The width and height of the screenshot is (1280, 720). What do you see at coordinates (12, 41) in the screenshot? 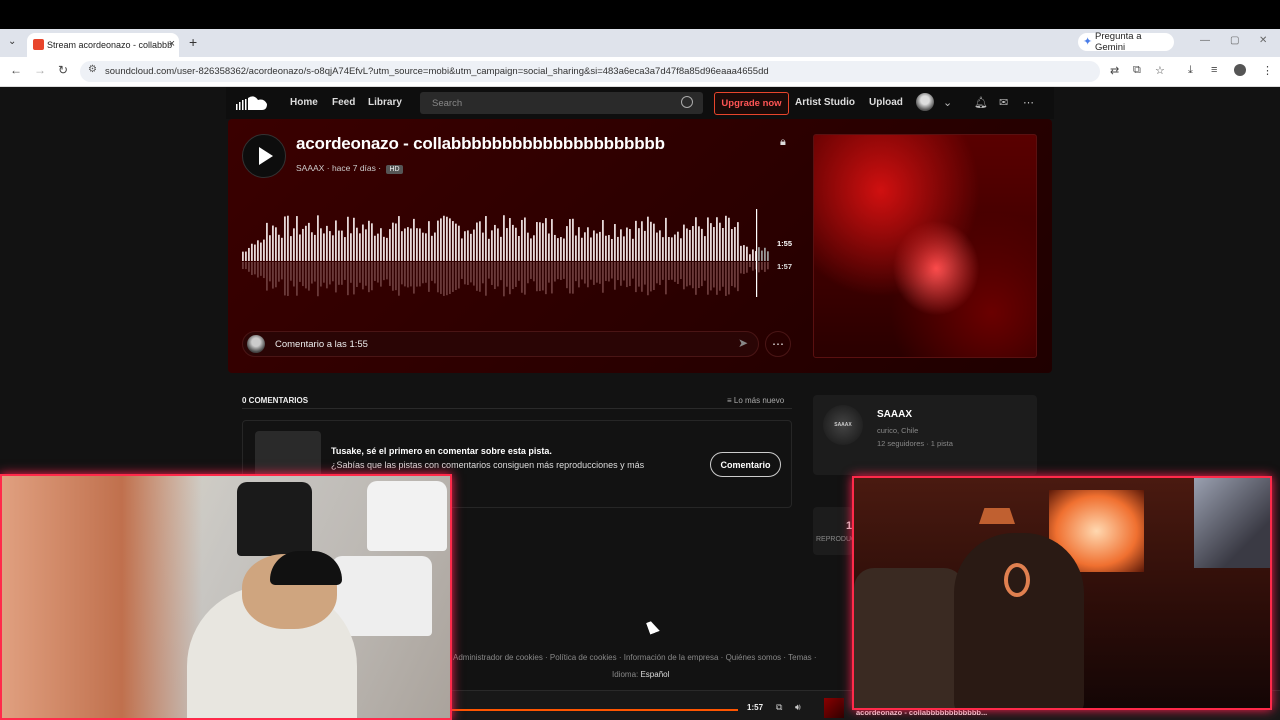
I see `tab-search-icon: ⌄` at bounding box center [12, 41].